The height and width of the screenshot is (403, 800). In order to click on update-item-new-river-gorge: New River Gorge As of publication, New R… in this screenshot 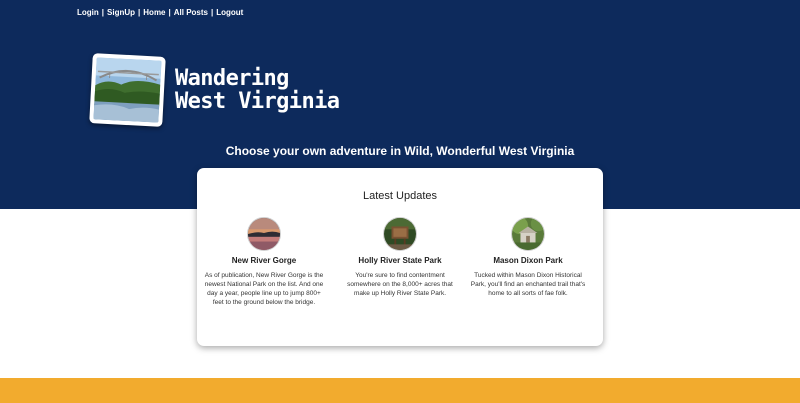, I will do `click(264, 262)`.